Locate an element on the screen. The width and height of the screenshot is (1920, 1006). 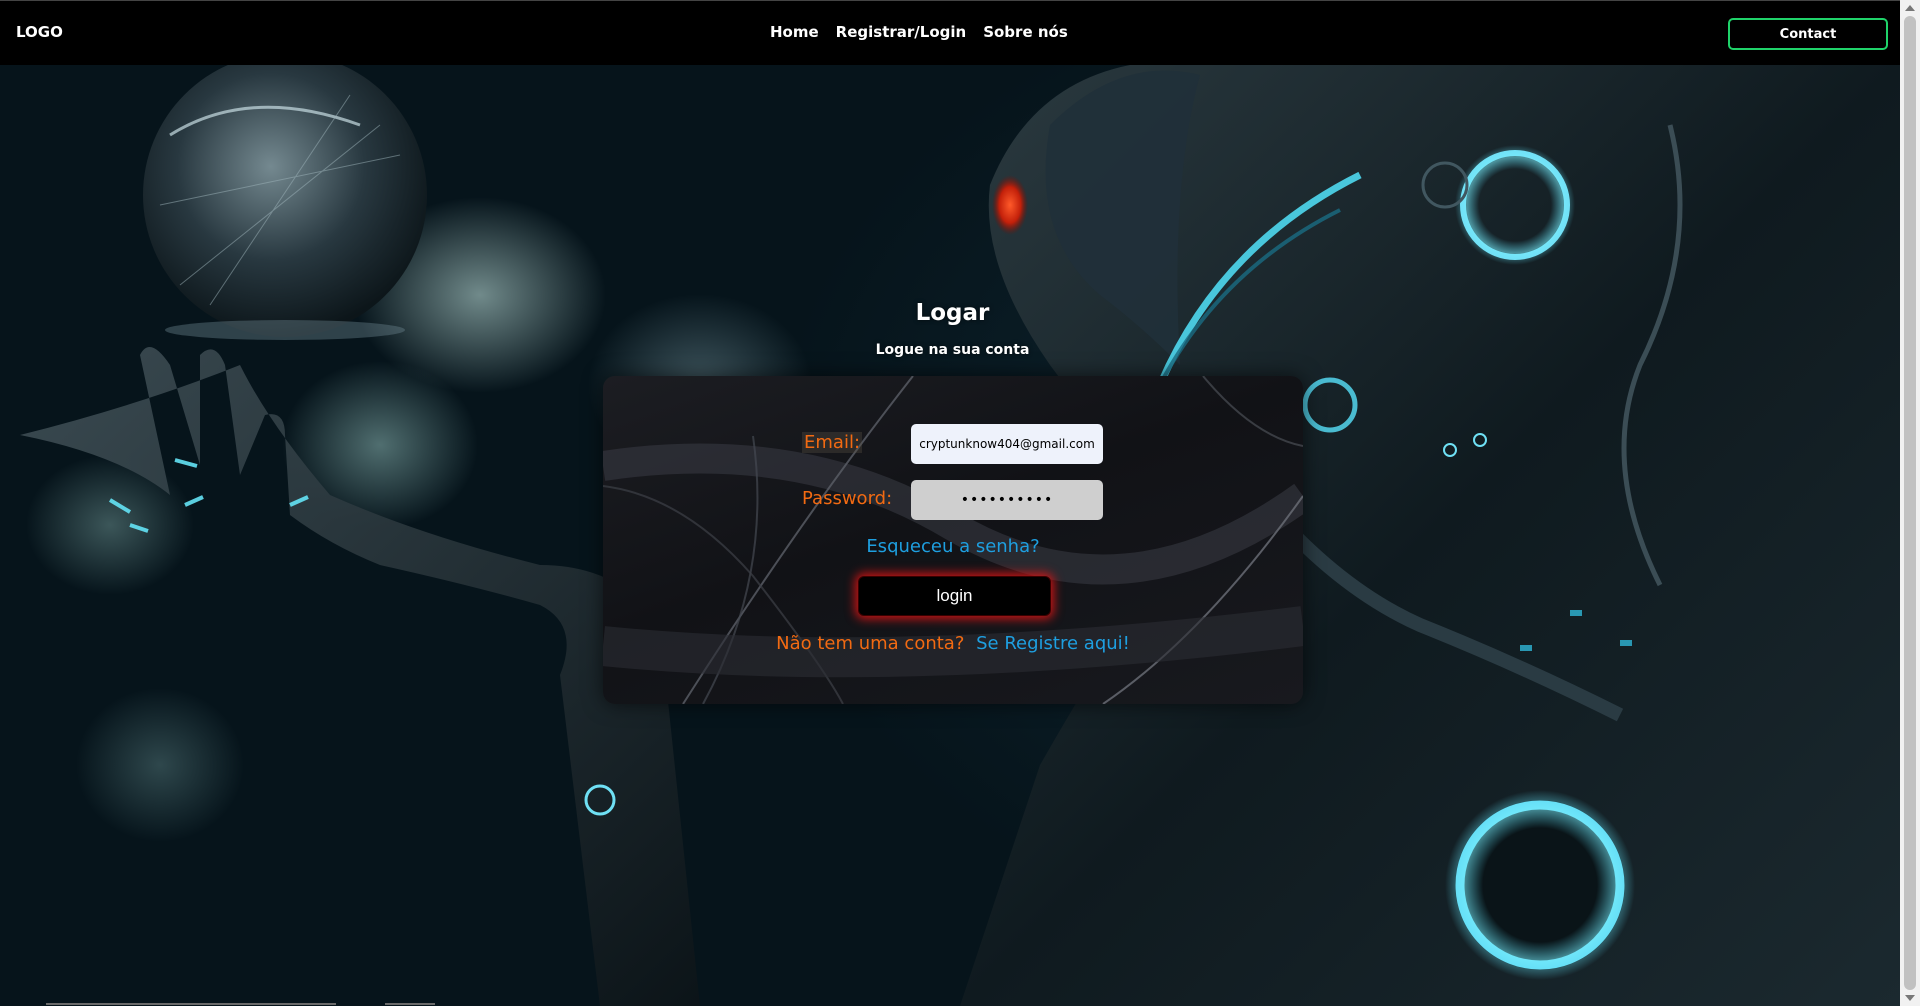
nav-links: Home Registrar/Login Sobre nós is located at coordinates (919, 32).